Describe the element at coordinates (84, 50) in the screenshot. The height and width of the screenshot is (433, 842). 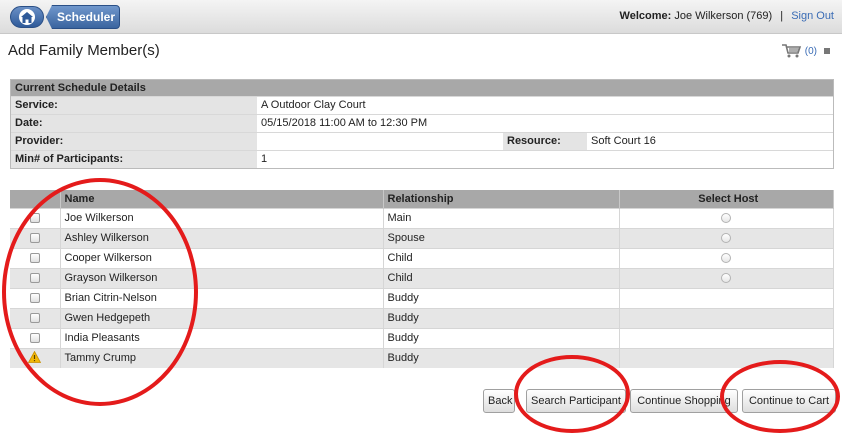
I see `page-title: Add Family Member(s)` at that location.